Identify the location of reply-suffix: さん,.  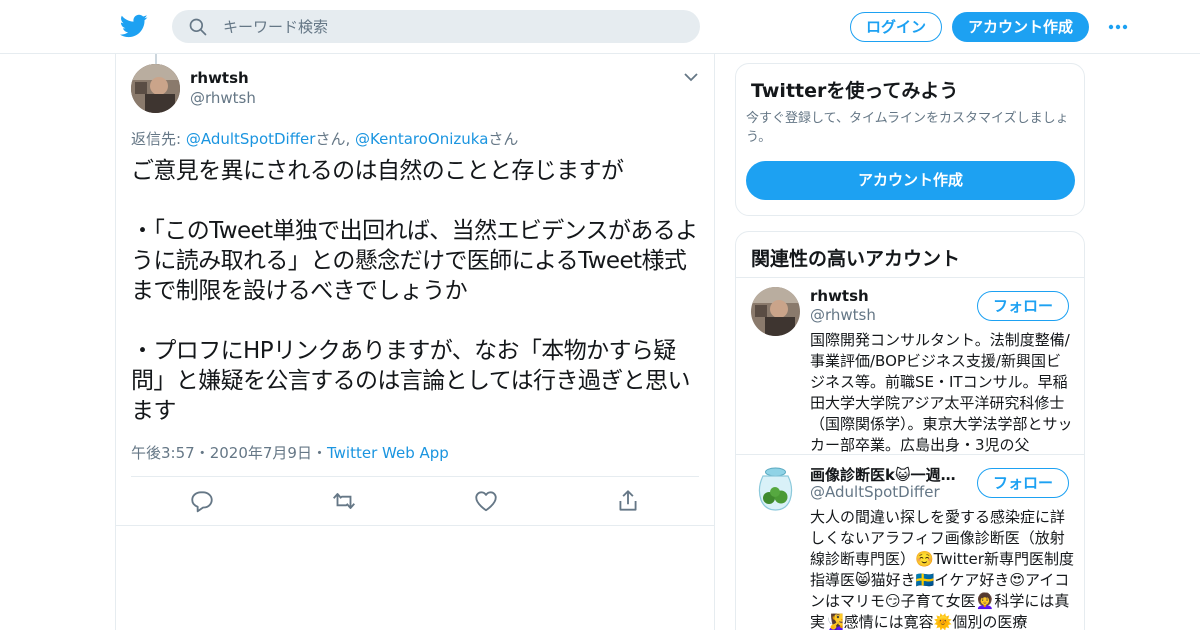
(335, 139).